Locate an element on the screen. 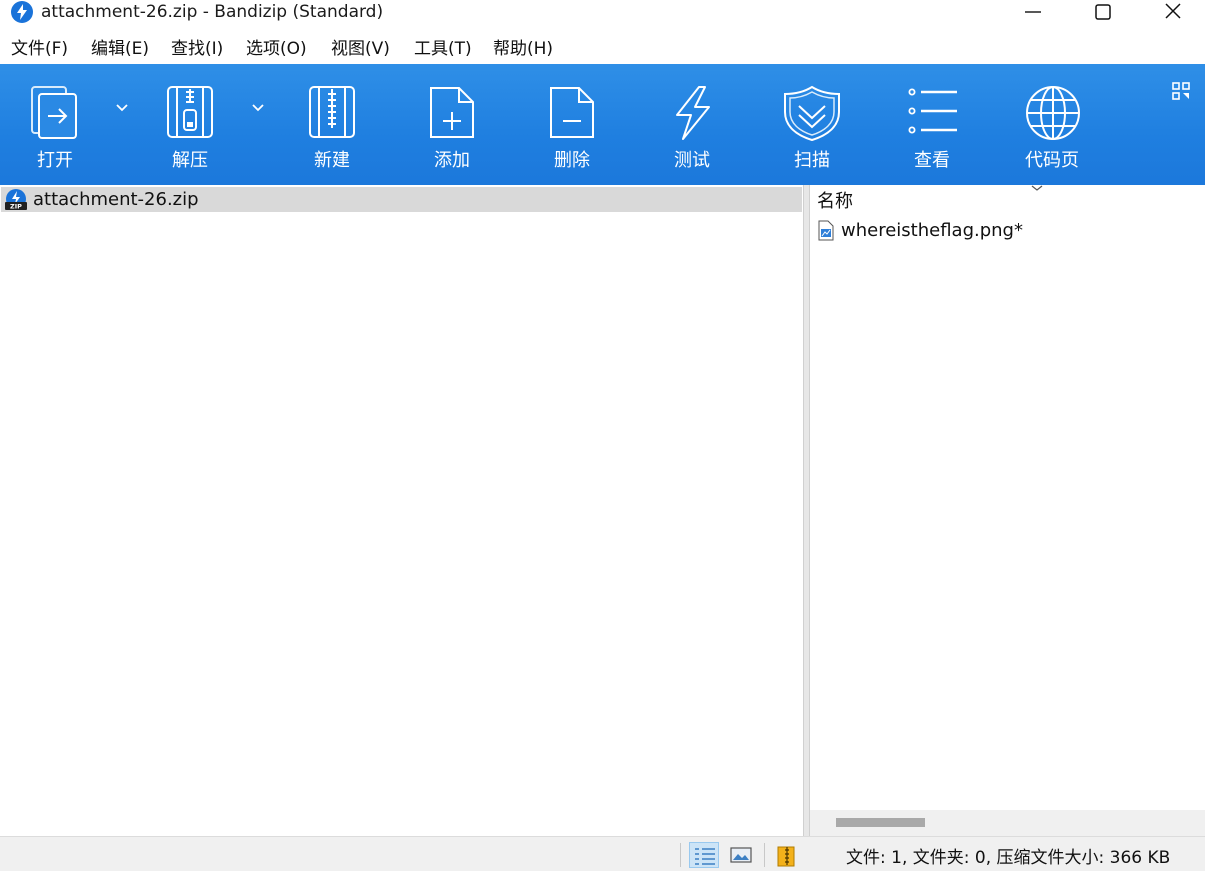 The image size is (1205, 871). status-text: 文件: 1, 文件夹: 0, 压缩文件大小: 366 KB is located at coordinates (1008, 858).